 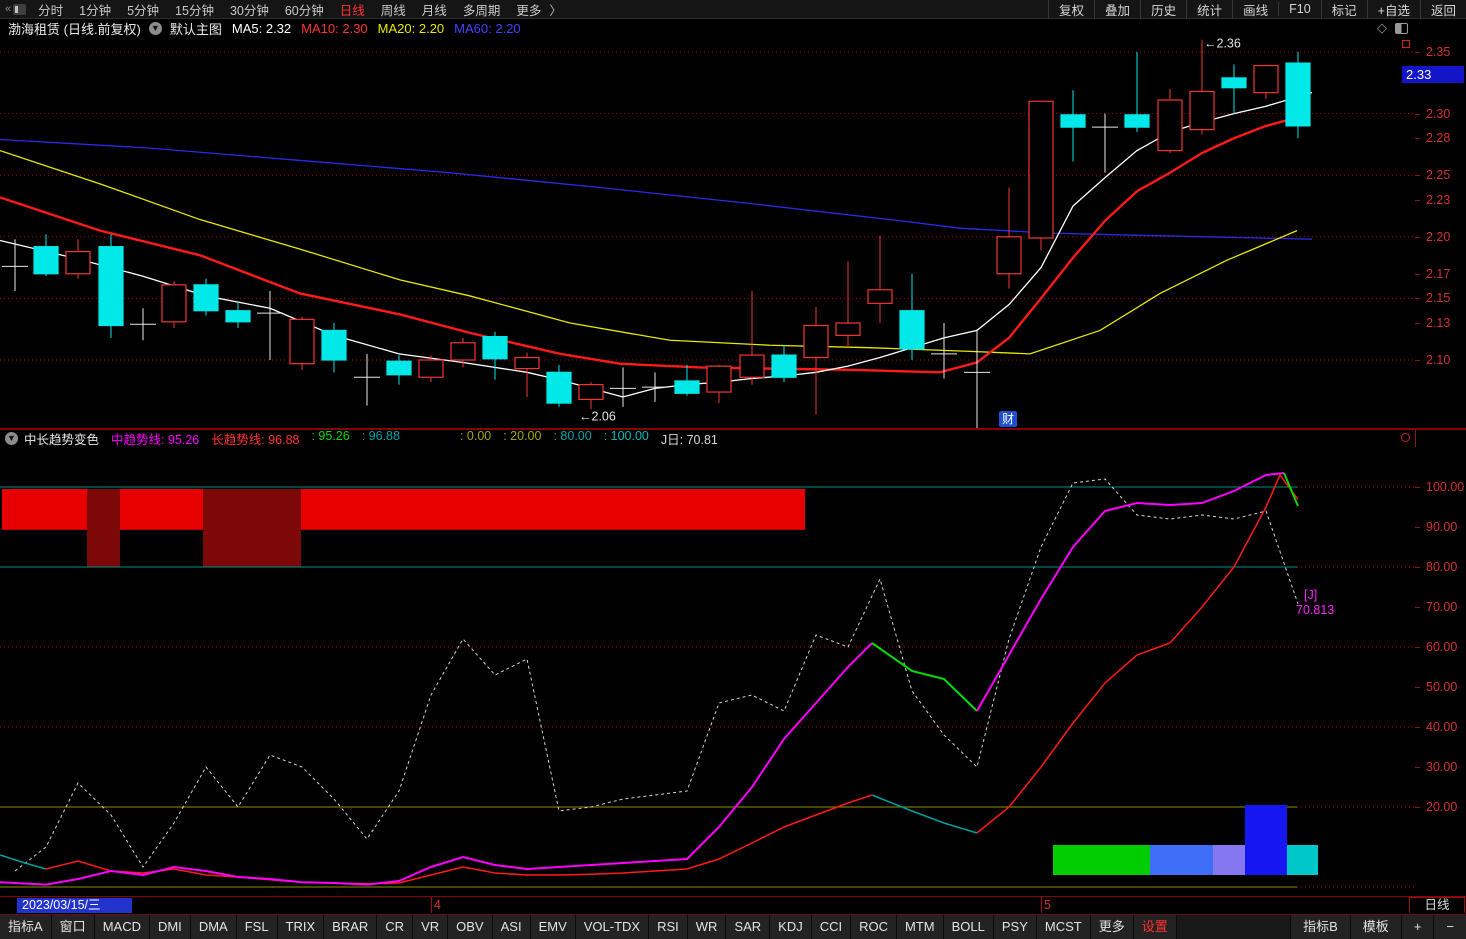 What do you see at coordinates (1008, 419) in the screenshot?
I see `financial-report-badge: 财` at bounding box center [1008, 419].